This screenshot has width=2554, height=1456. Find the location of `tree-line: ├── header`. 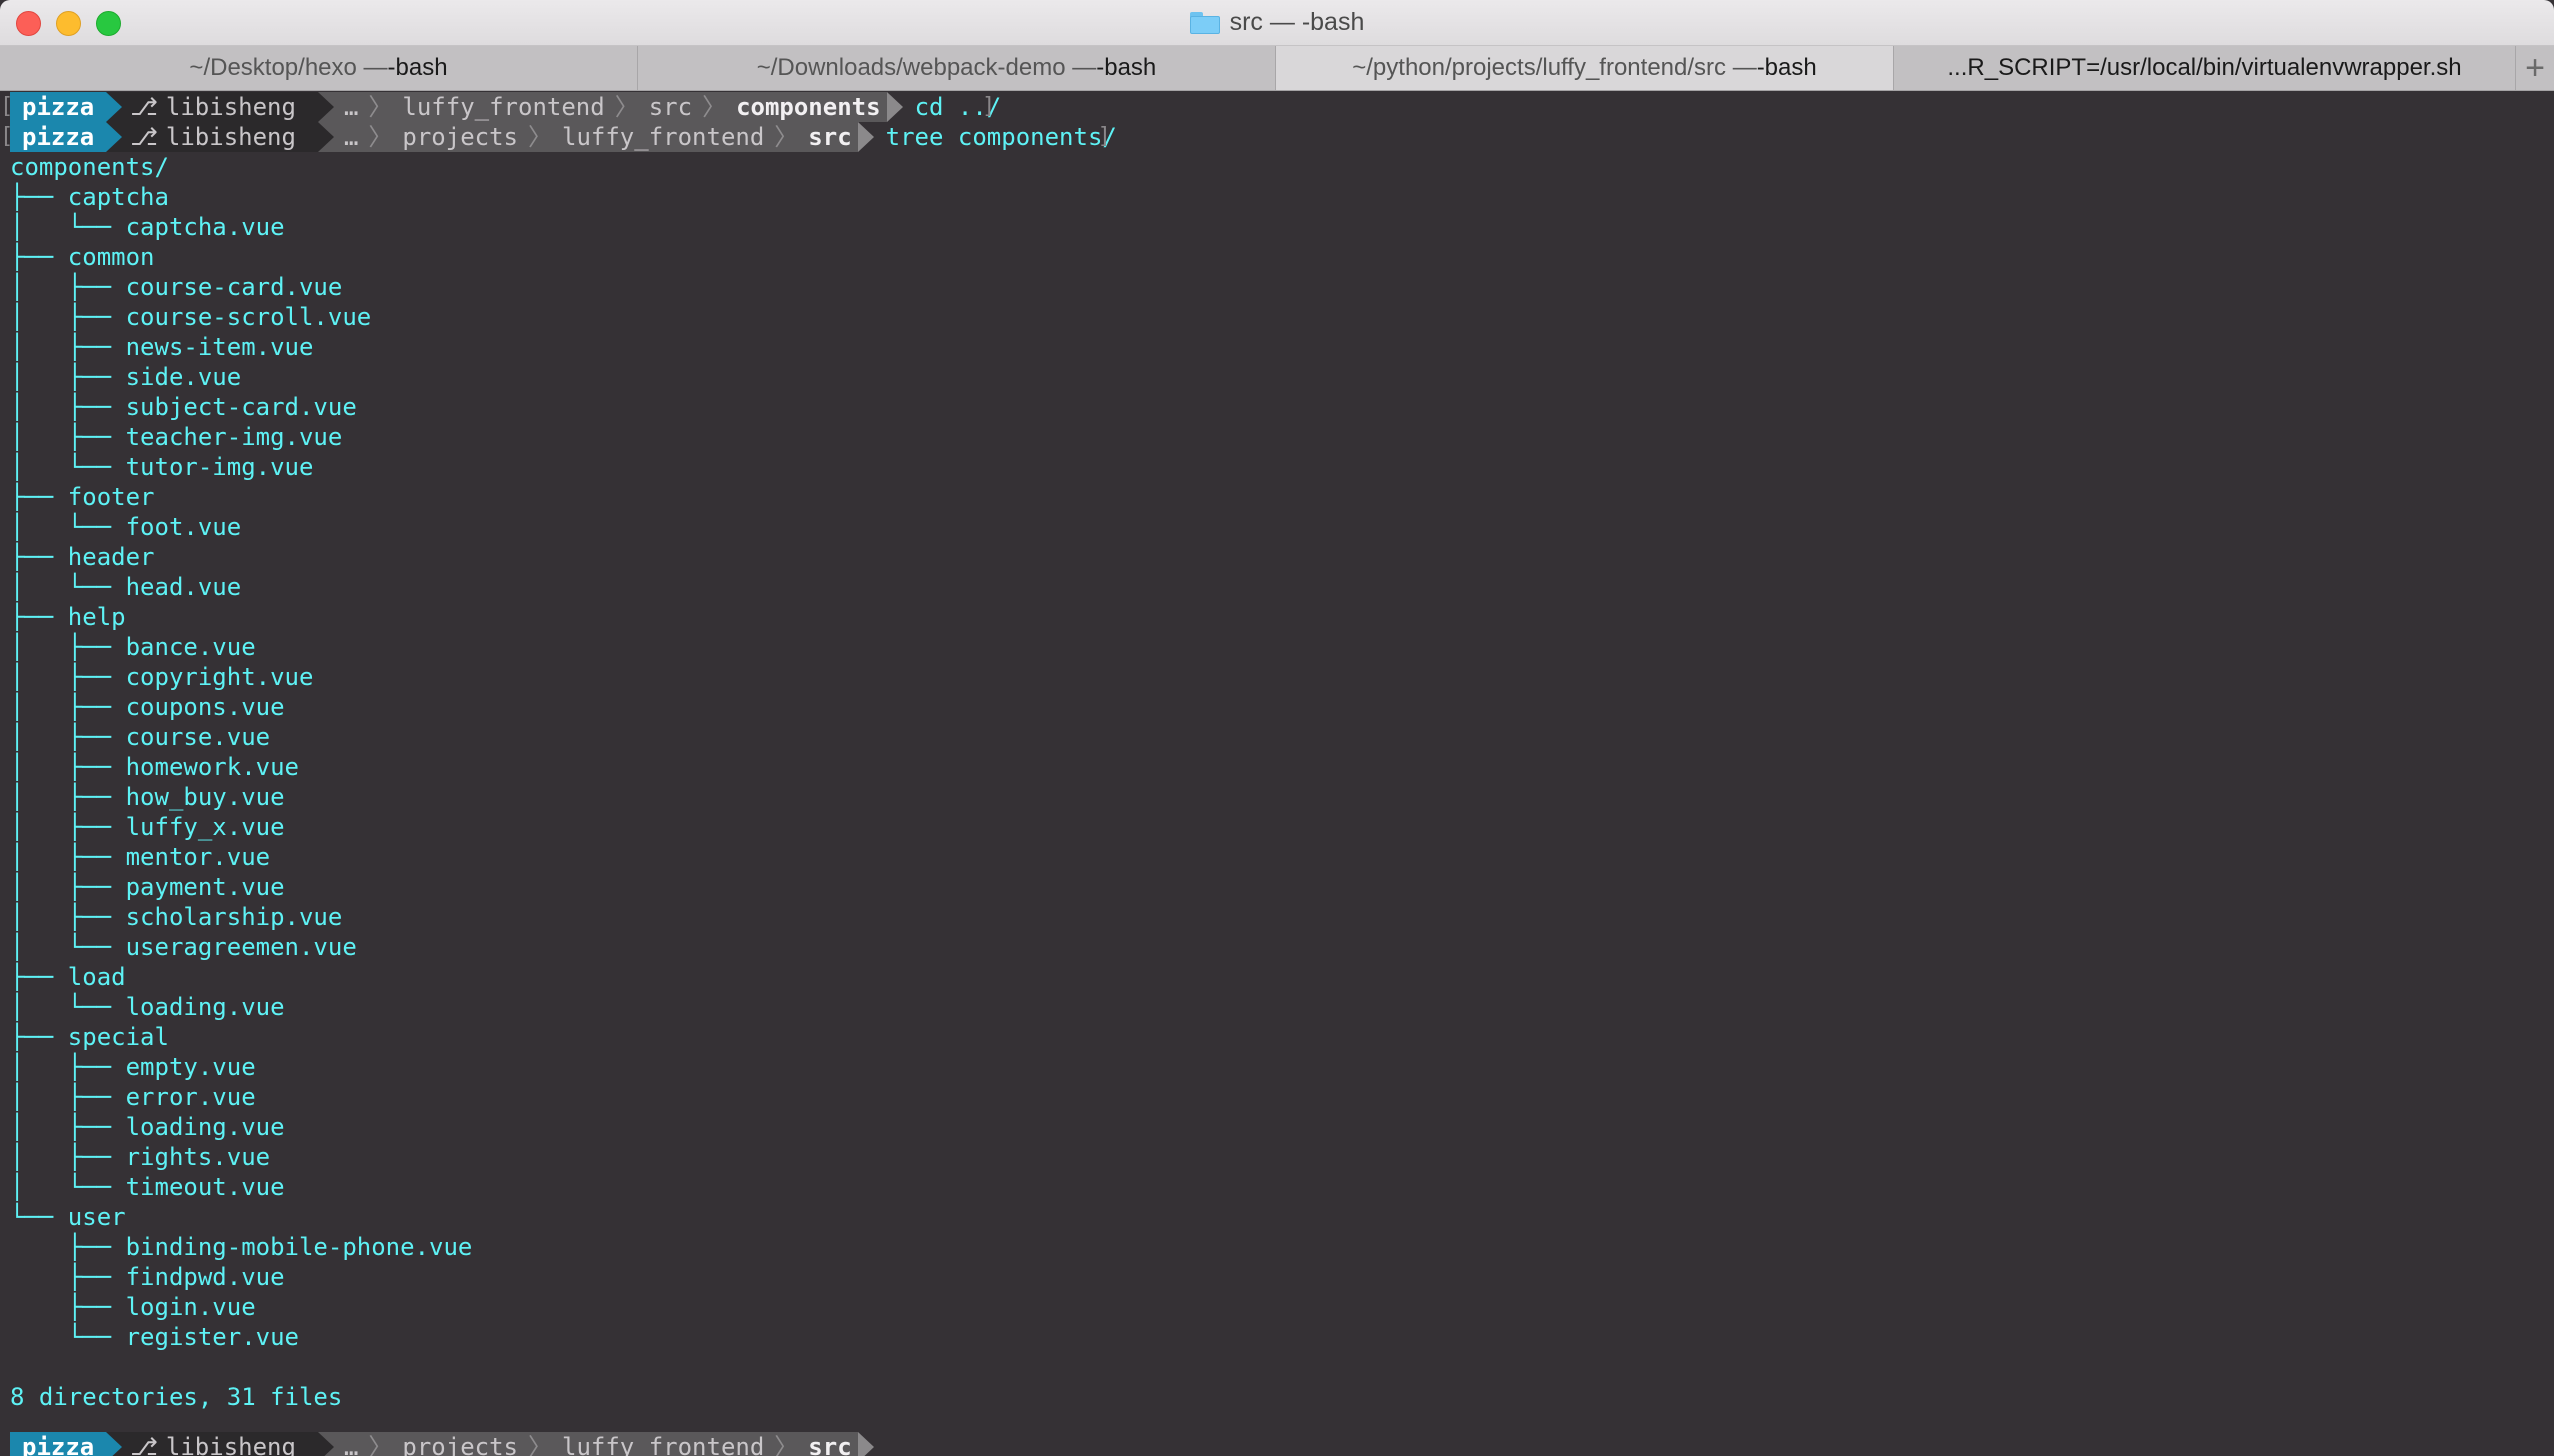

tree-line: ├── header is located at coordinates (82, 557).